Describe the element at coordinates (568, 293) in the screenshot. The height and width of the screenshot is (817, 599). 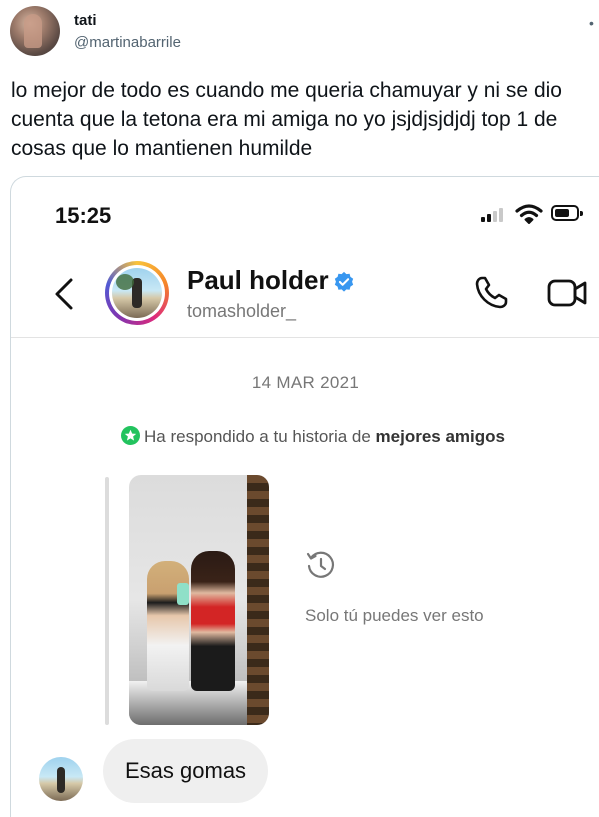
I see `video-icon` at that location.